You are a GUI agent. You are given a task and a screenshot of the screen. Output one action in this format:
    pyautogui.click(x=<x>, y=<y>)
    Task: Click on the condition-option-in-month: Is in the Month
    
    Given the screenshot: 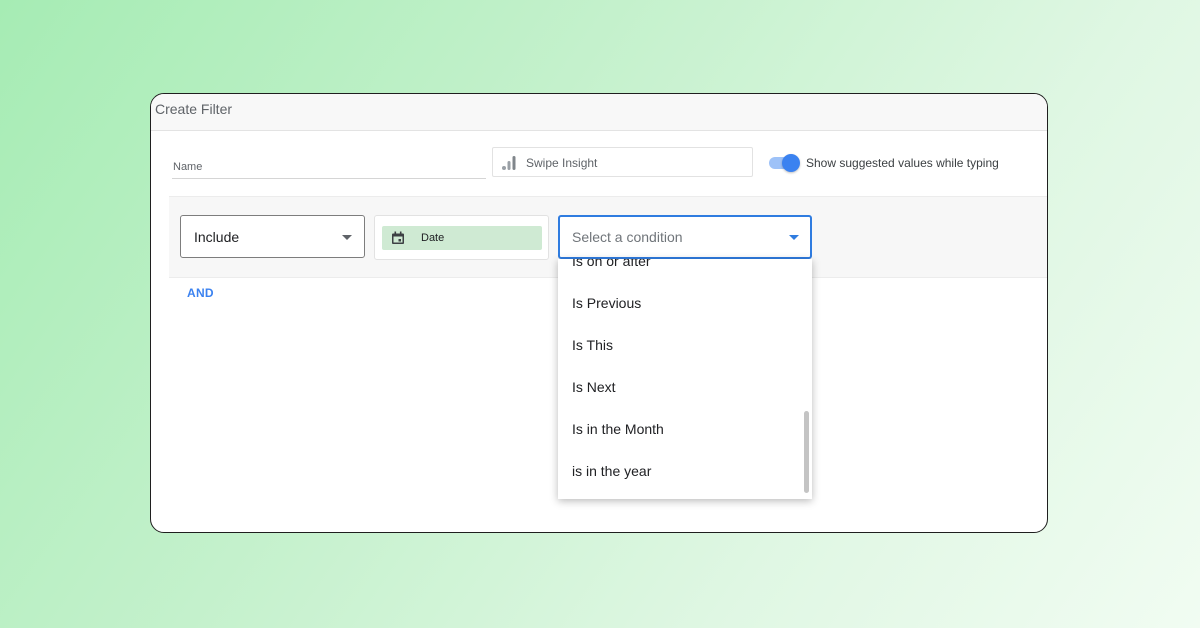 What is the action you would take?
    pyautogui.click(x=618, y=429)
    